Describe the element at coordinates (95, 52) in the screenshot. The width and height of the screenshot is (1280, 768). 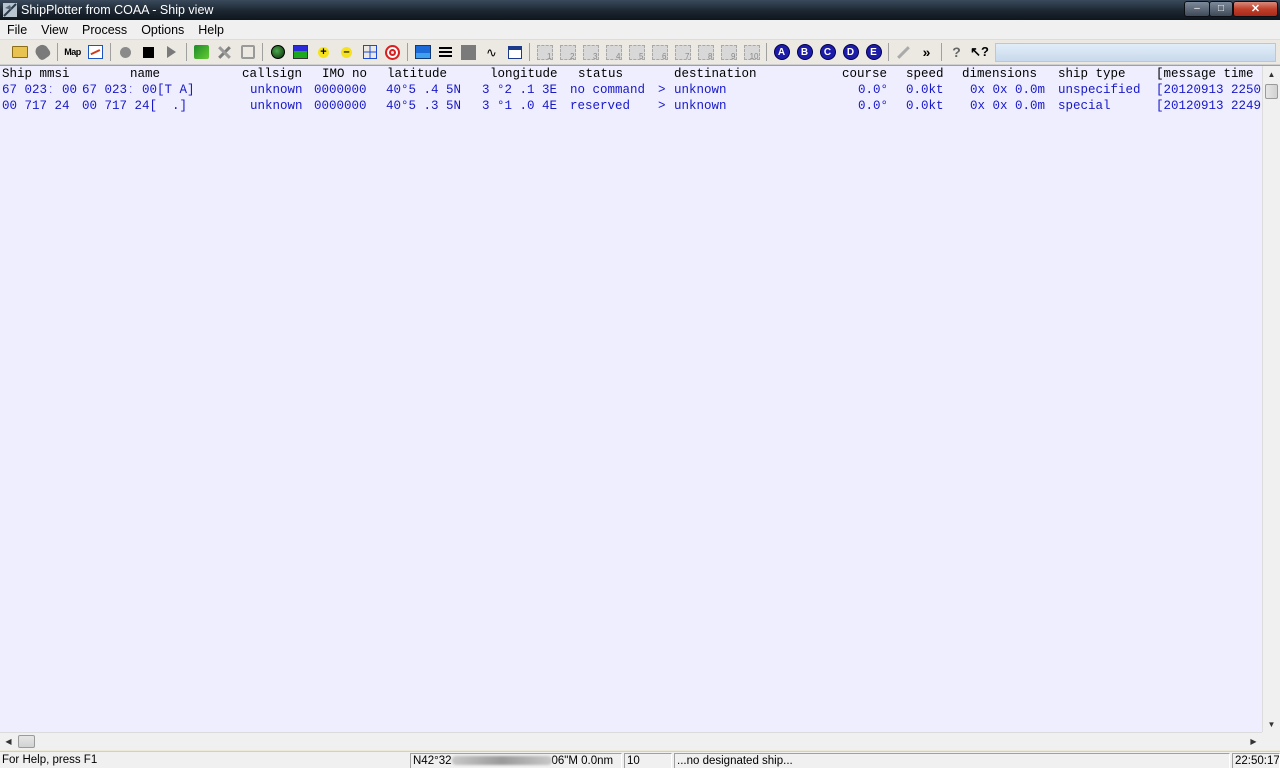
I see `chart-button` at that location.